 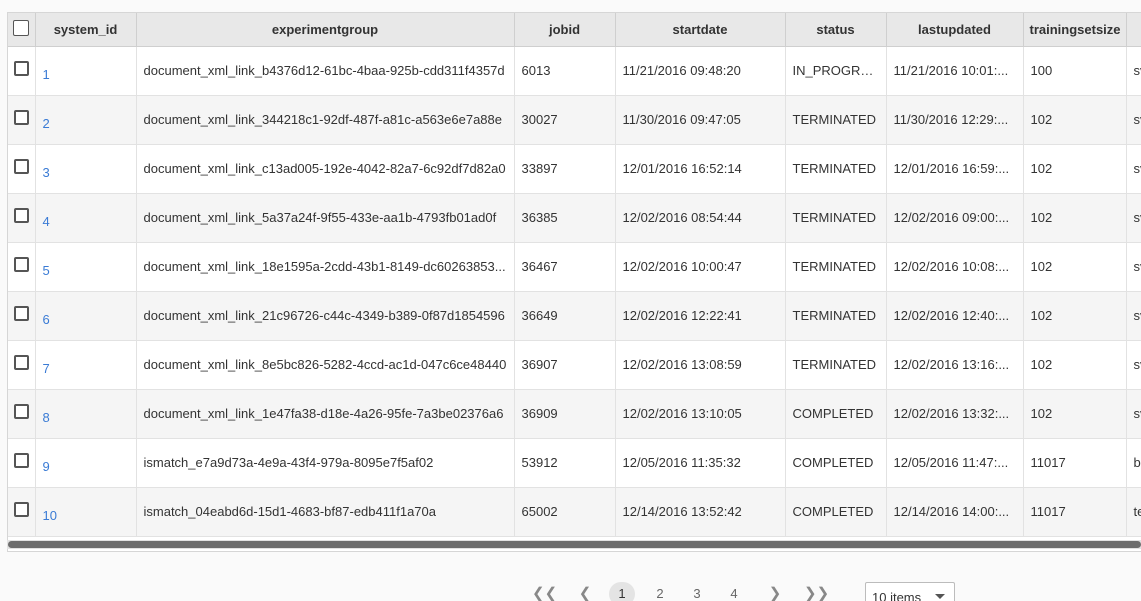 What do you see at coordinates (910, 591) in the screenshot?
I see `page-size-select: 10 items` at bounding box center [910, 591].